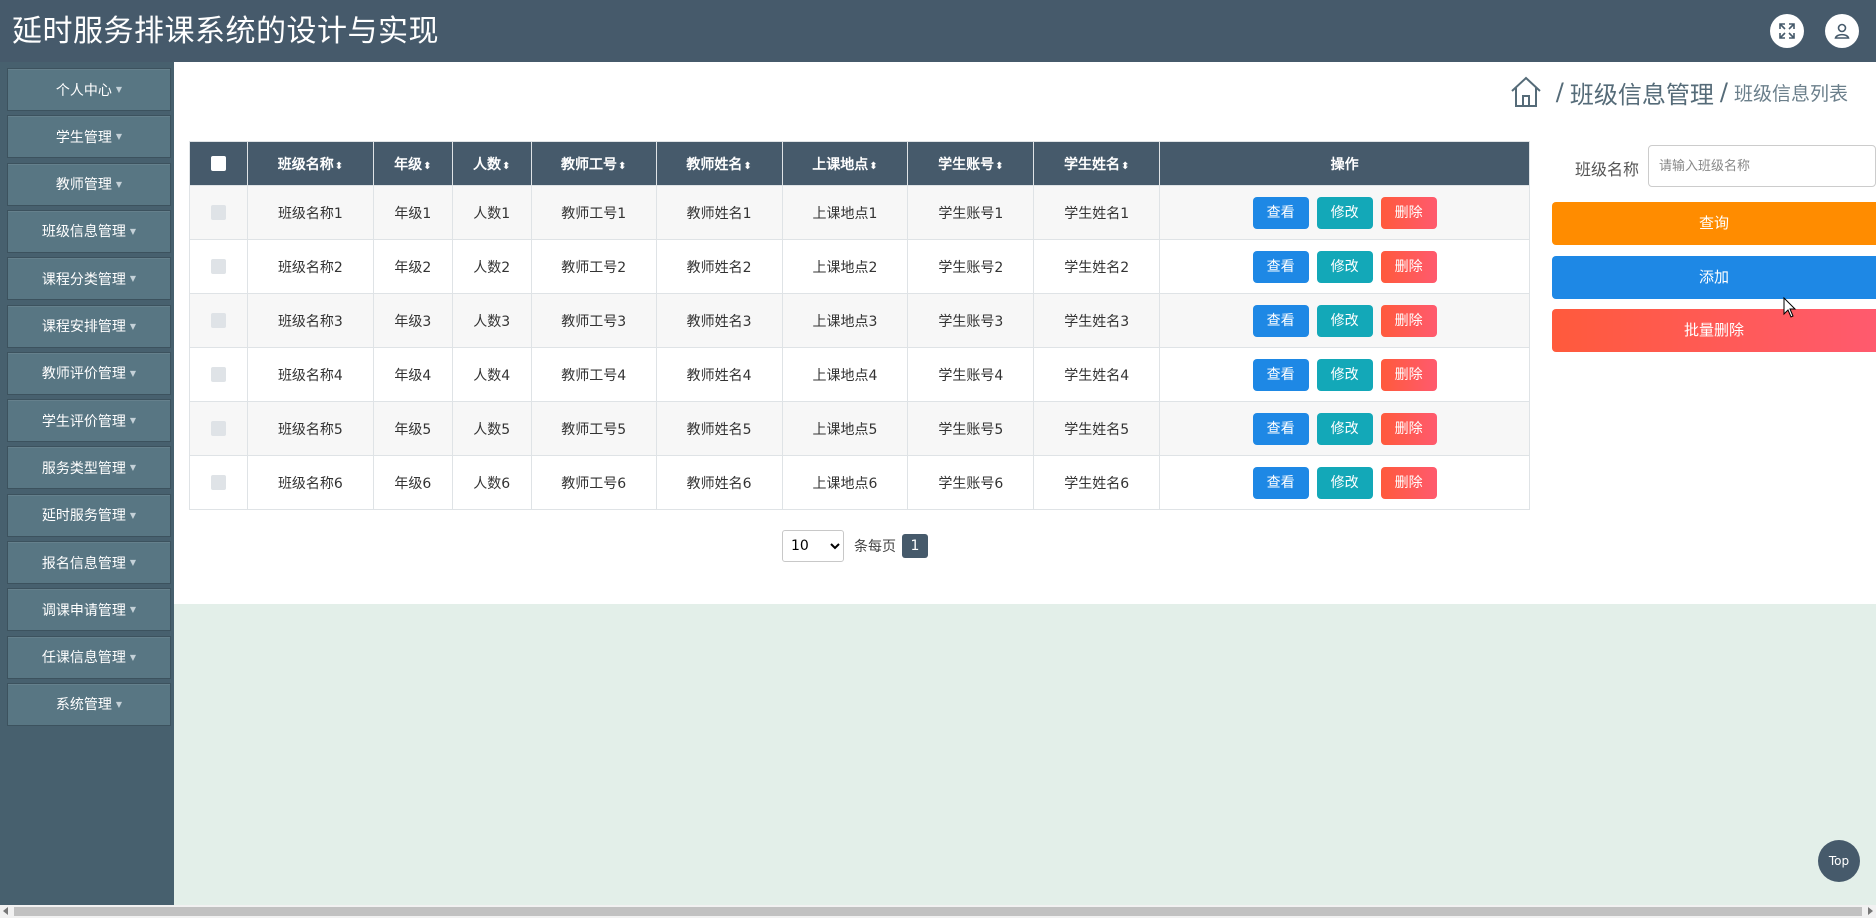 The image size is (1876, 918). What do you see at coordinates (83, 90) in the screenshot?
I see `sidebar-nav-label: 个人中心` at bounding box center [83, 90].